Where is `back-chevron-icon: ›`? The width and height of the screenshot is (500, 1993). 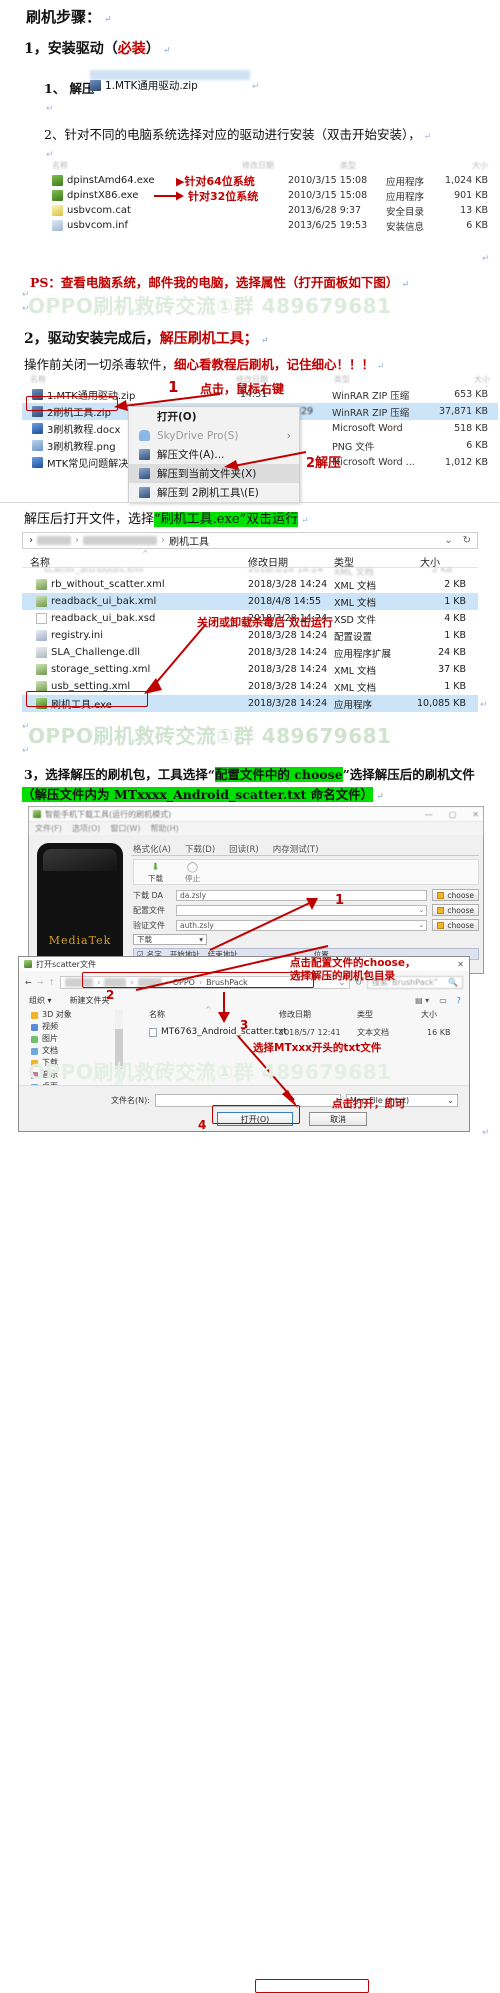 back-chevron-icon: › is located at coordinates (31, 540).